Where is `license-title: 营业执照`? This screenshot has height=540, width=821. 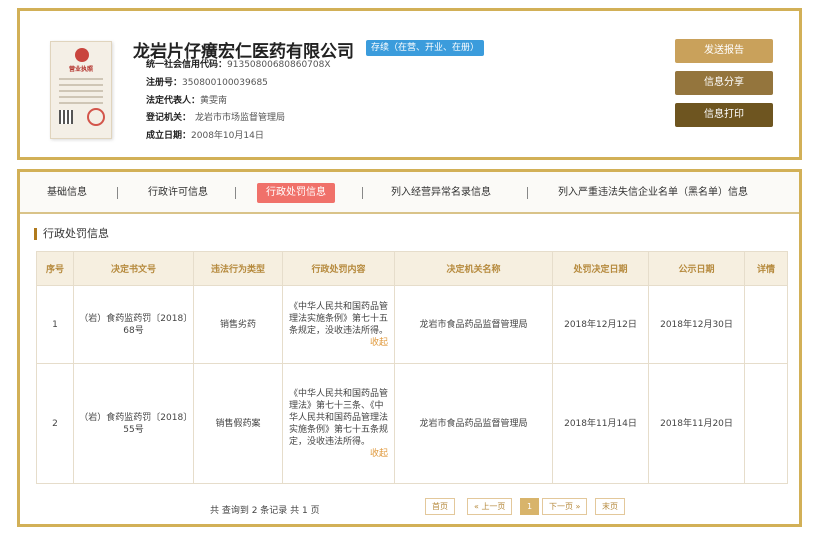
license-title: 营业执照 is located at coordinates (80, 69).